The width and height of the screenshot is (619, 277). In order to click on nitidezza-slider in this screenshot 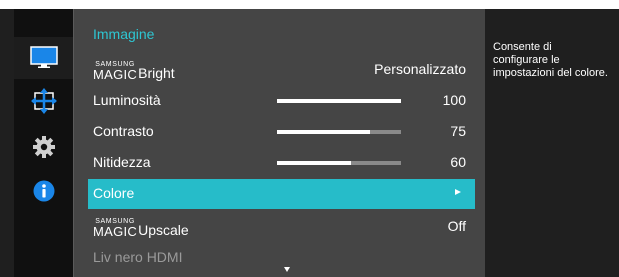, I will do `click(339, 163)`.